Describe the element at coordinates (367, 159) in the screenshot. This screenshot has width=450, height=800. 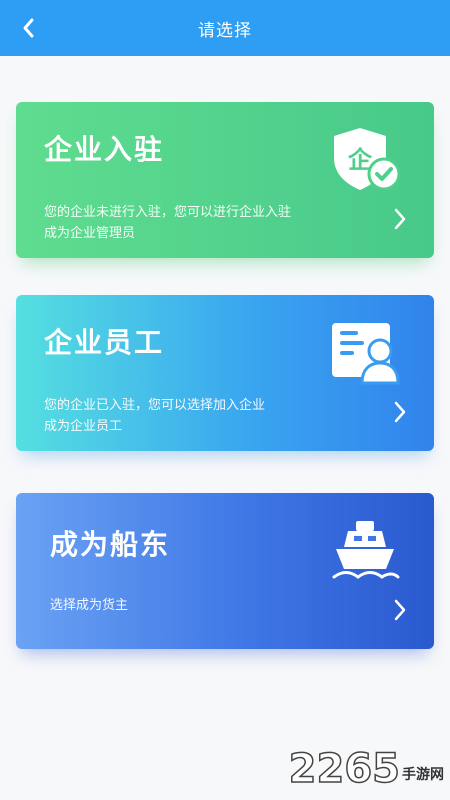
I see `enterprise-shield-check-icon: 企` at that location.